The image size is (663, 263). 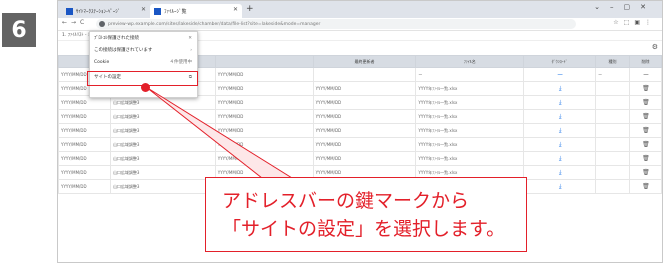 What do you see at coordinates (102, 24) in the screenshot?
I see `site-info-lock-icon` at bounding box center [102, 24].